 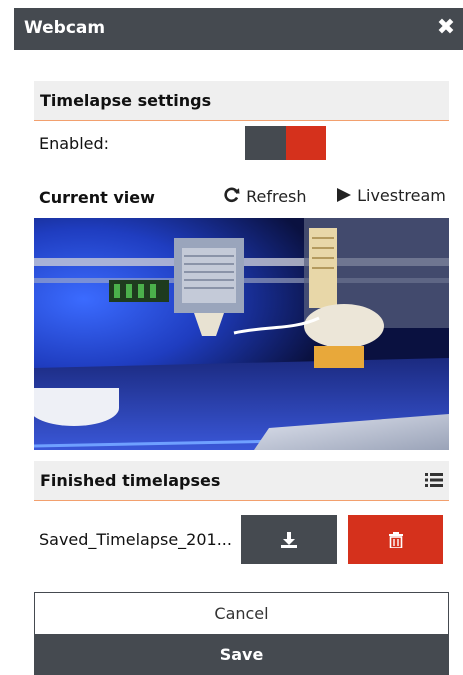 I want to click on finished-timelapses-header: Finished timelapses, so click(x=241, y=481).